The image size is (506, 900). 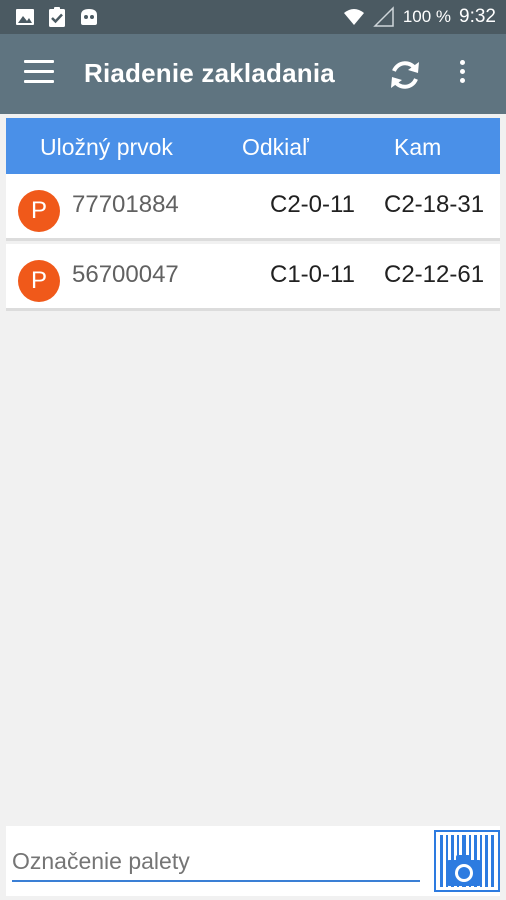 What do you see at coordinates (125, 274) in the screenshot?
I see `item-id: 56700047` at bounding box center [125, 274].